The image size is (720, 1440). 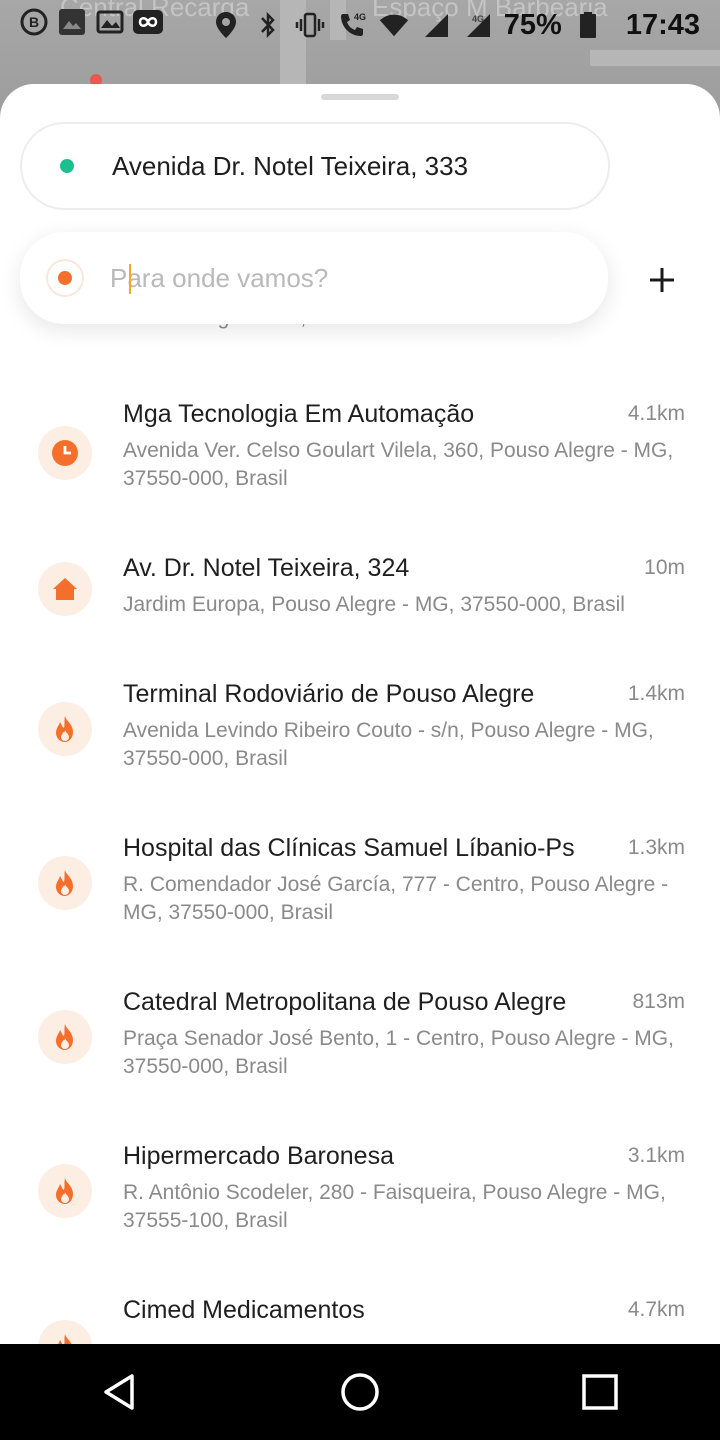 I want to click on item-distance: 4.1km, so click(x=656, y=413).